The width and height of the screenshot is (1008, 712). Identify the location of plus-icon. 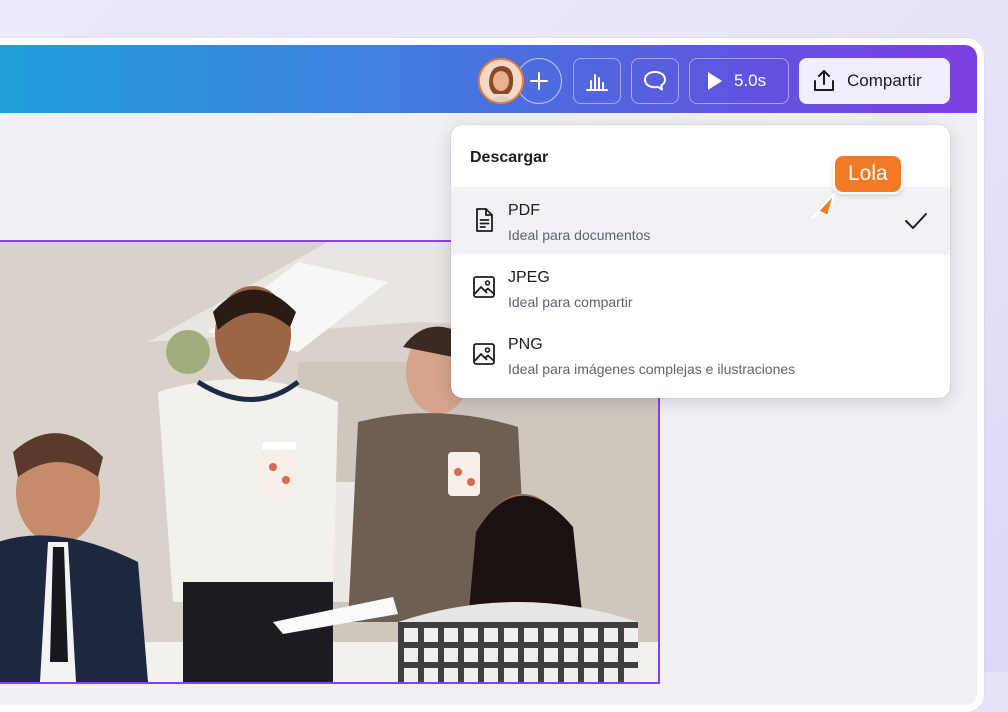
(539, 81).